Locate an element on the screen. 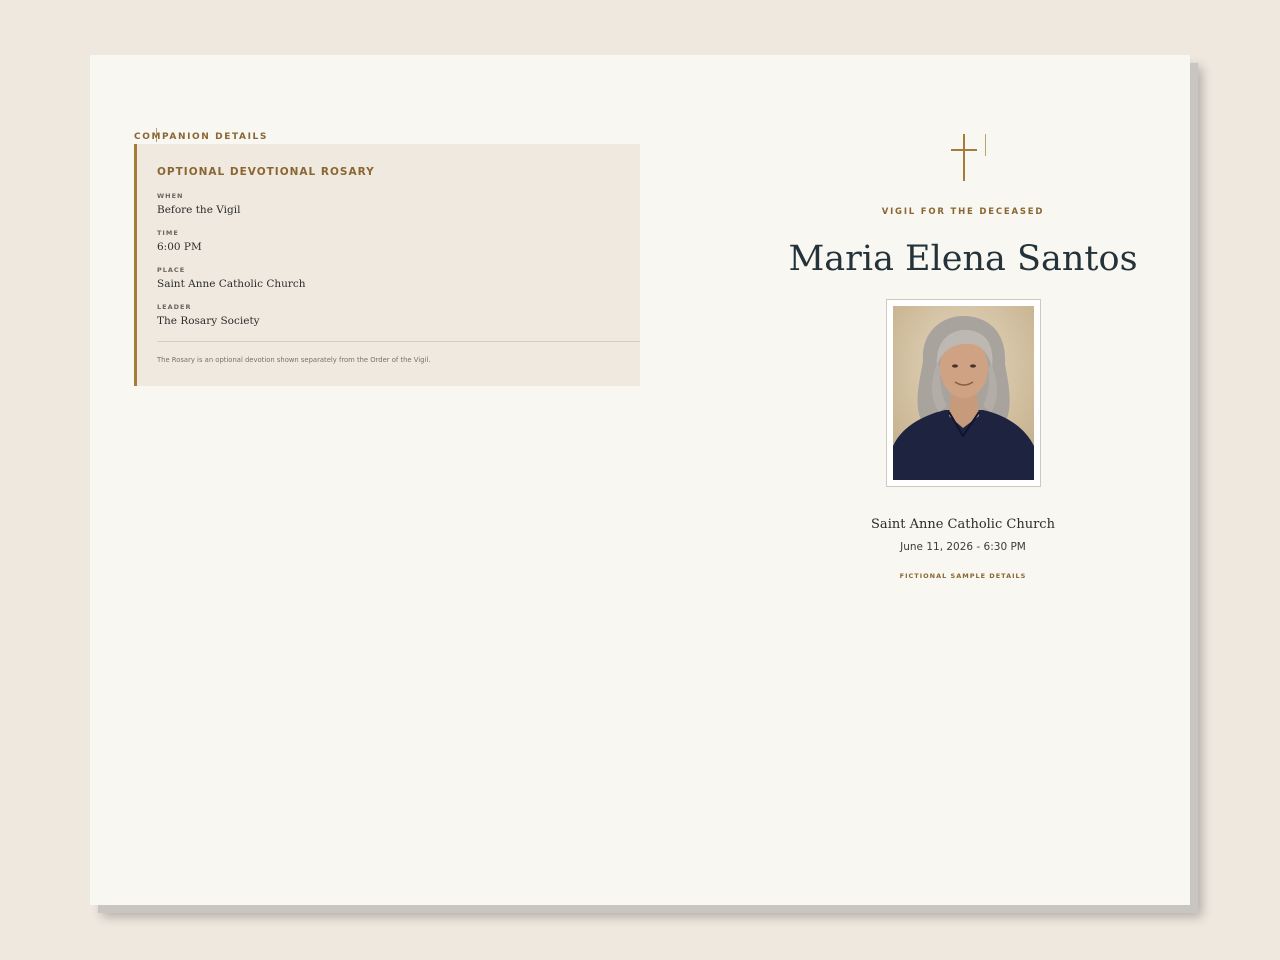 This screenshot has height=960, width=1280. portrait-frame is located at coordinates (963, 393).